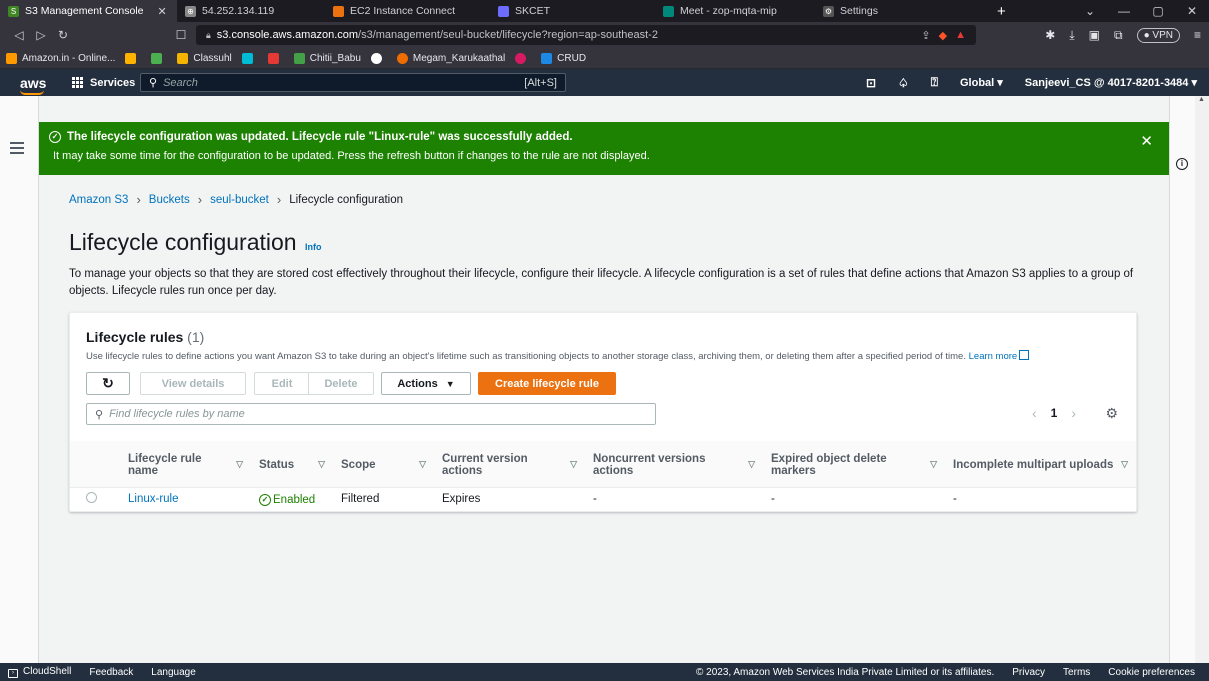 The width and height of the screenshot is (1209, 681). Describe the element at coordinates (547, 58) in the screenshot. I see `bookmark-blue-icon` at that location.